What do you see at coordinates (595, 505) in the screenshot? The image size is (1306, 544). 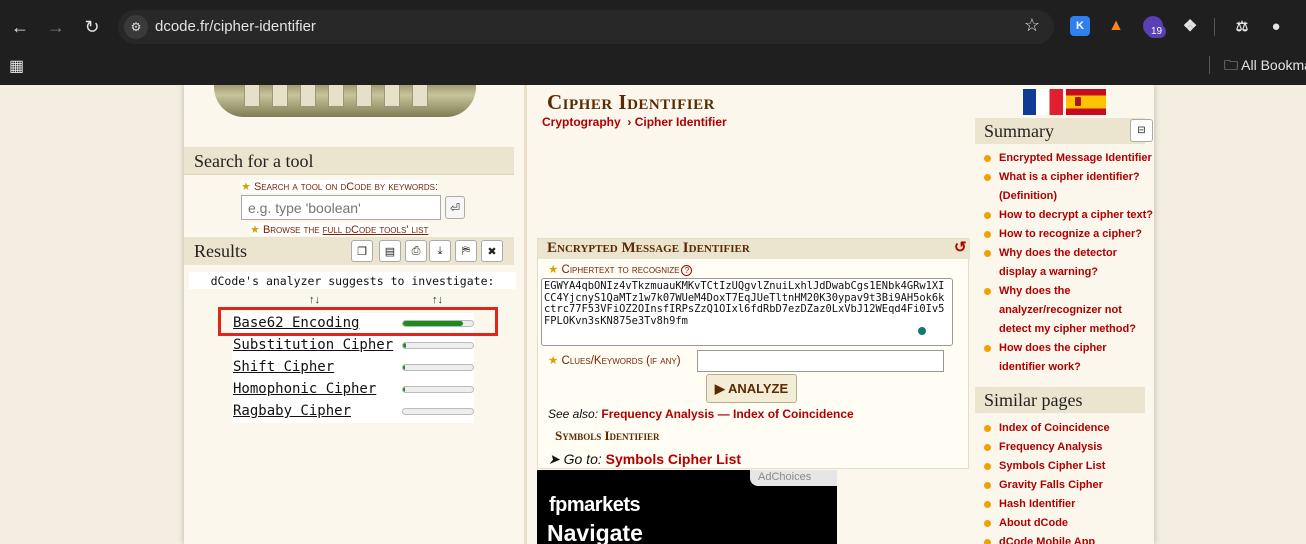 I see `ad-brand: fpmarkets` at bounding box center [595, 505].